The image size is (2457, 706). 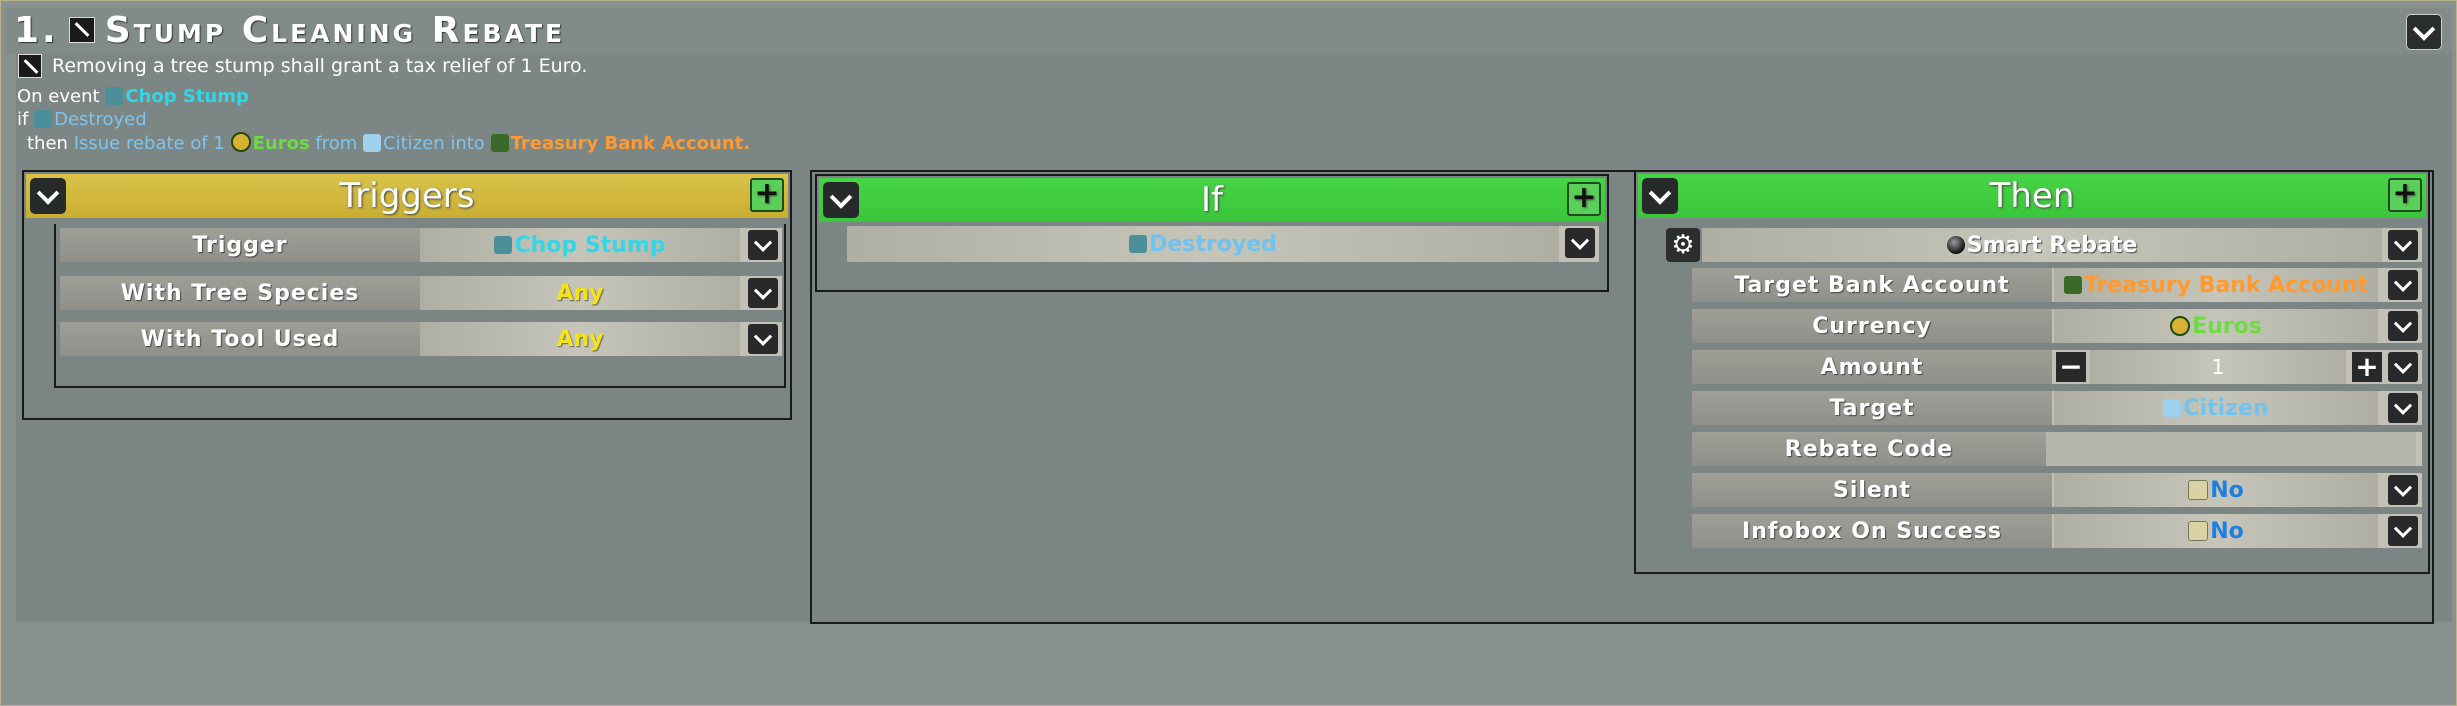 I want to click on silent-dropdown, so click(x=2403, y=490).